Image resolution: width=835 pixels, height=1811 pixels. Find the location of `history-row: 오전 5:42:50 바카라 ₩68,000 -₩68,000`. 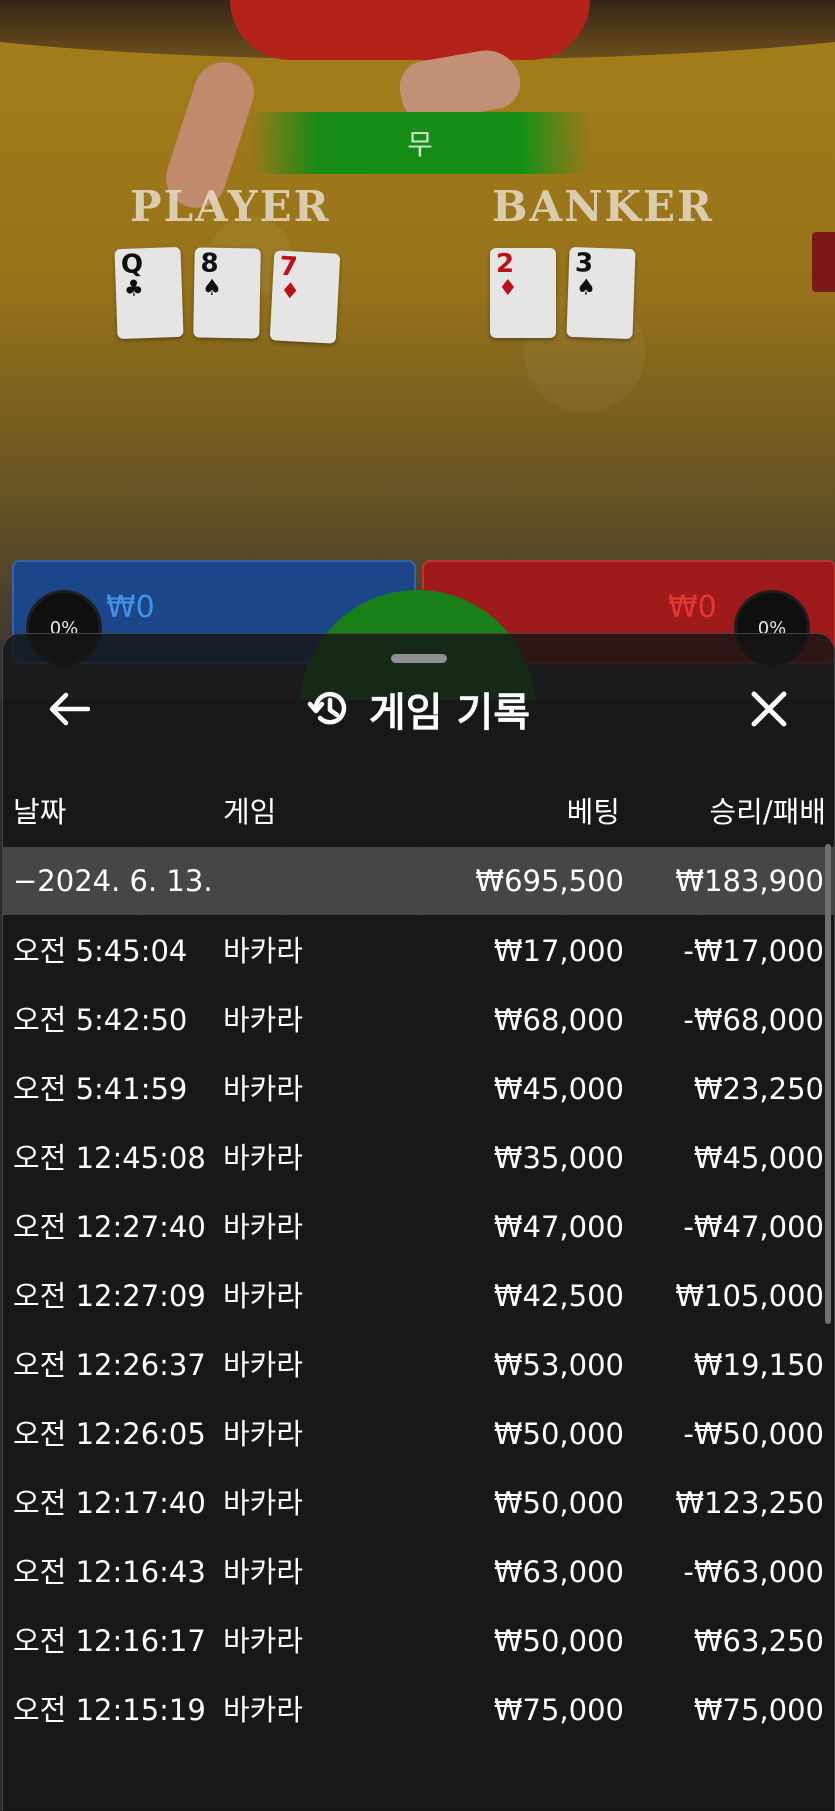

history-row: 오전 5:42:50 바카라 ₩68,000 -₩68,000 is located at coordinates (418, 1020).